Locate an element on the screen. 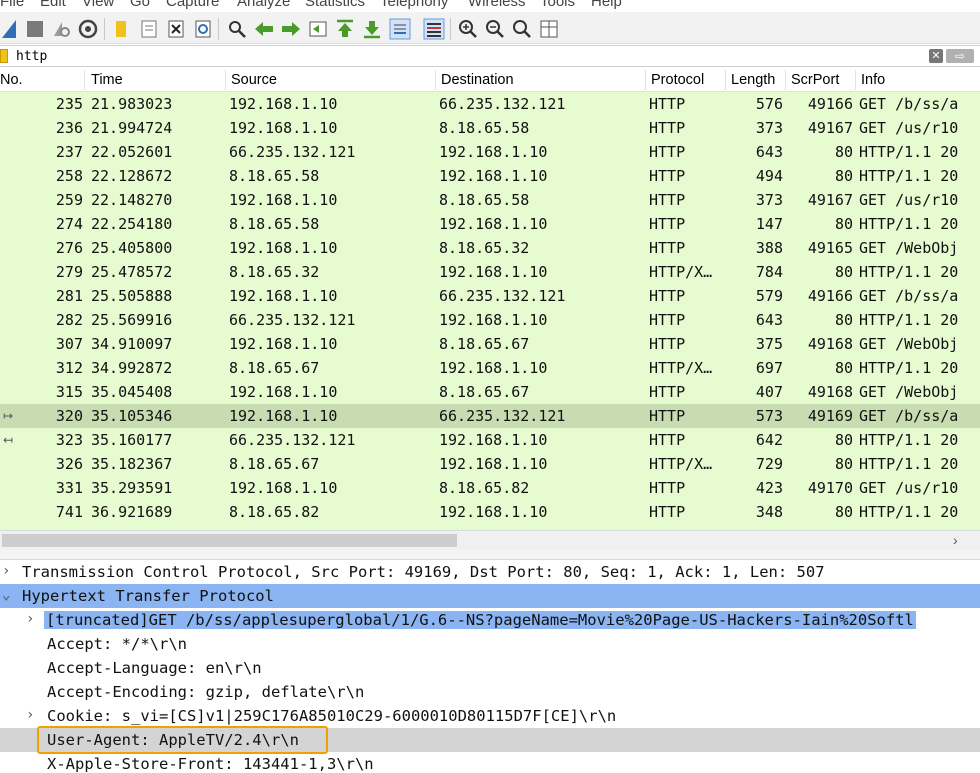 This screenshot has height=773, width=980. clear-filter-icon: ✕ is located at coordinates (936, 56).